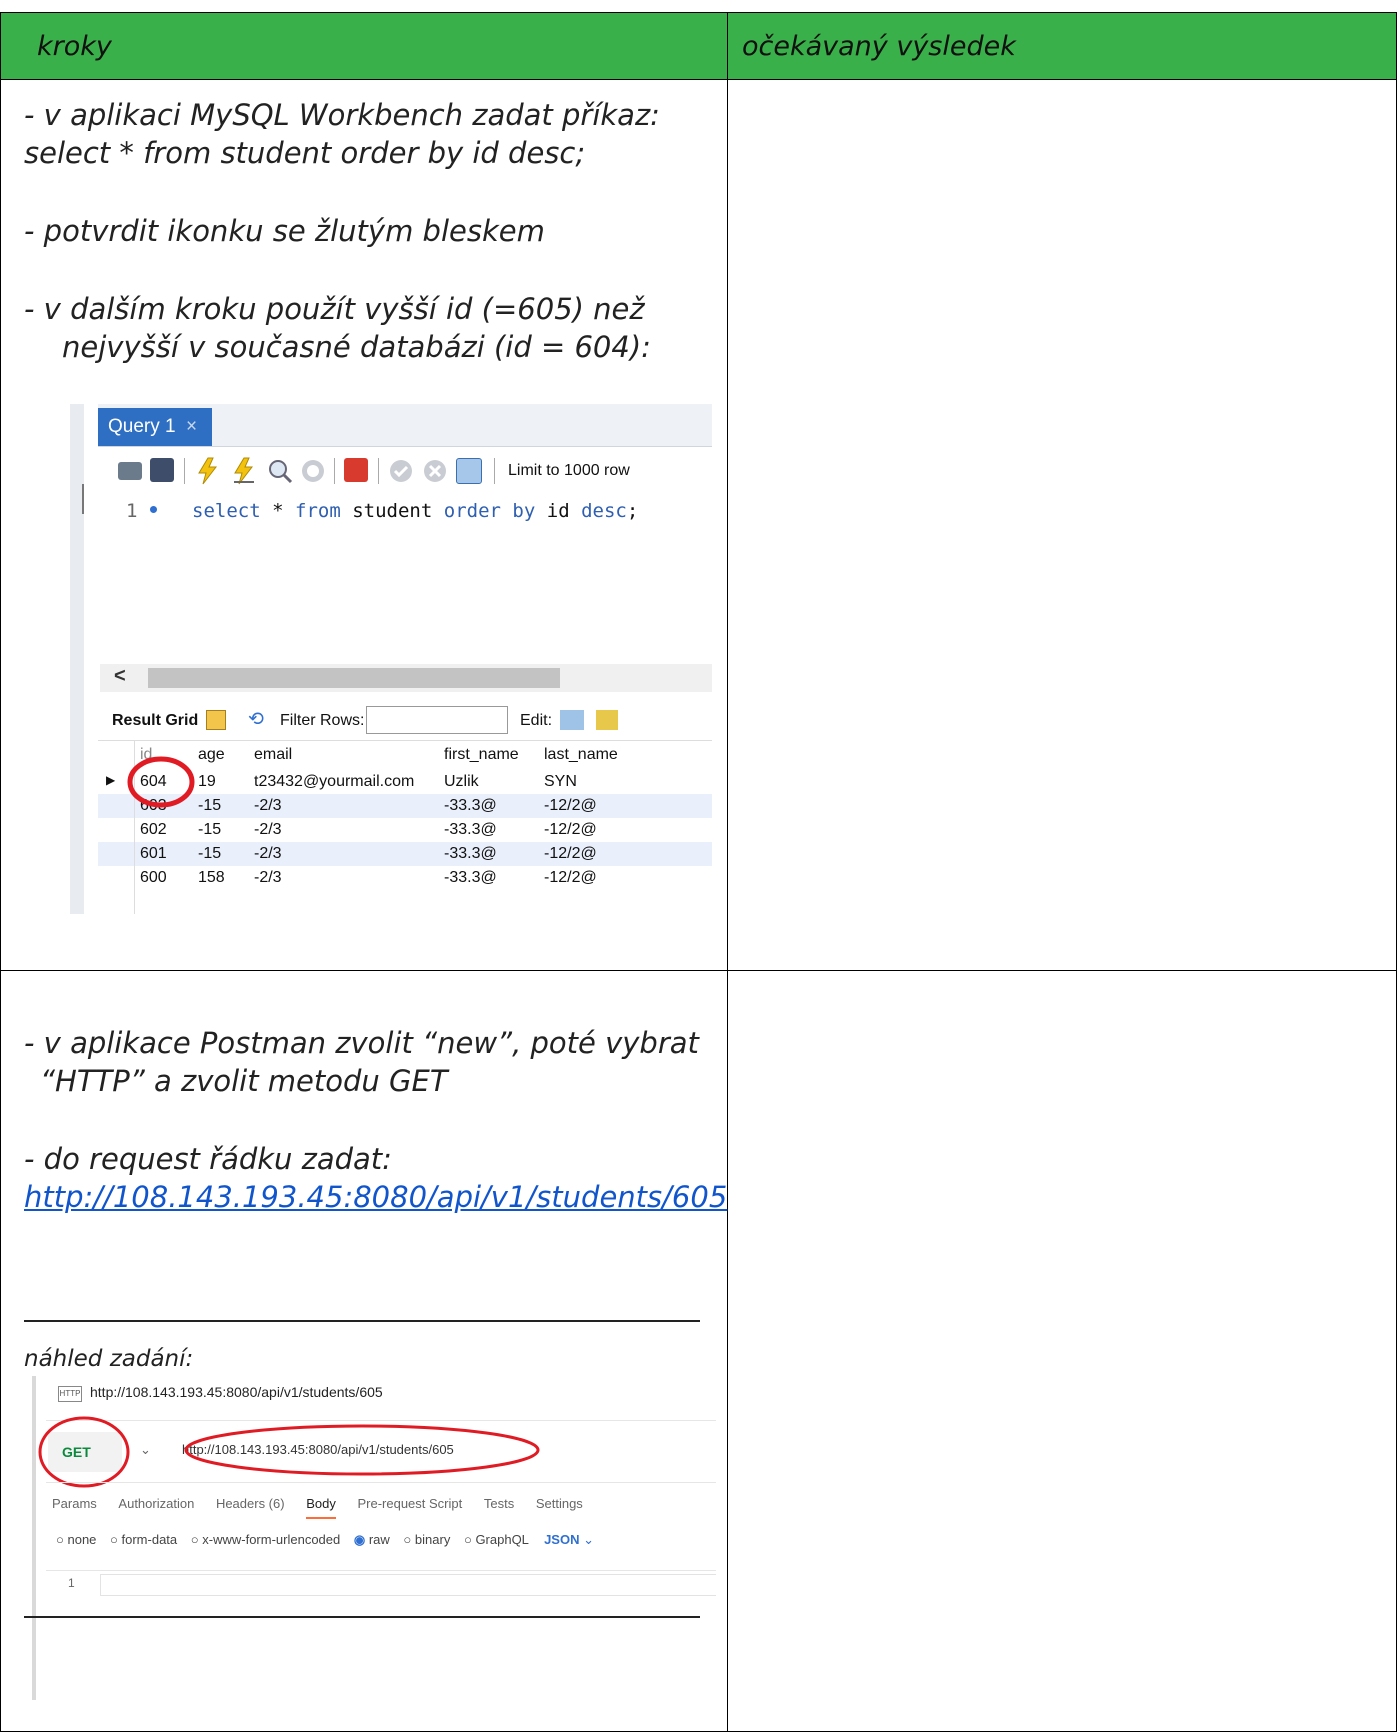 The width and height of the screenshot is (1399, 1732). Describe the element at coordinates (322, 720) in the screenshot. I see `filter-rows-label: Filter Rows:` at that location.